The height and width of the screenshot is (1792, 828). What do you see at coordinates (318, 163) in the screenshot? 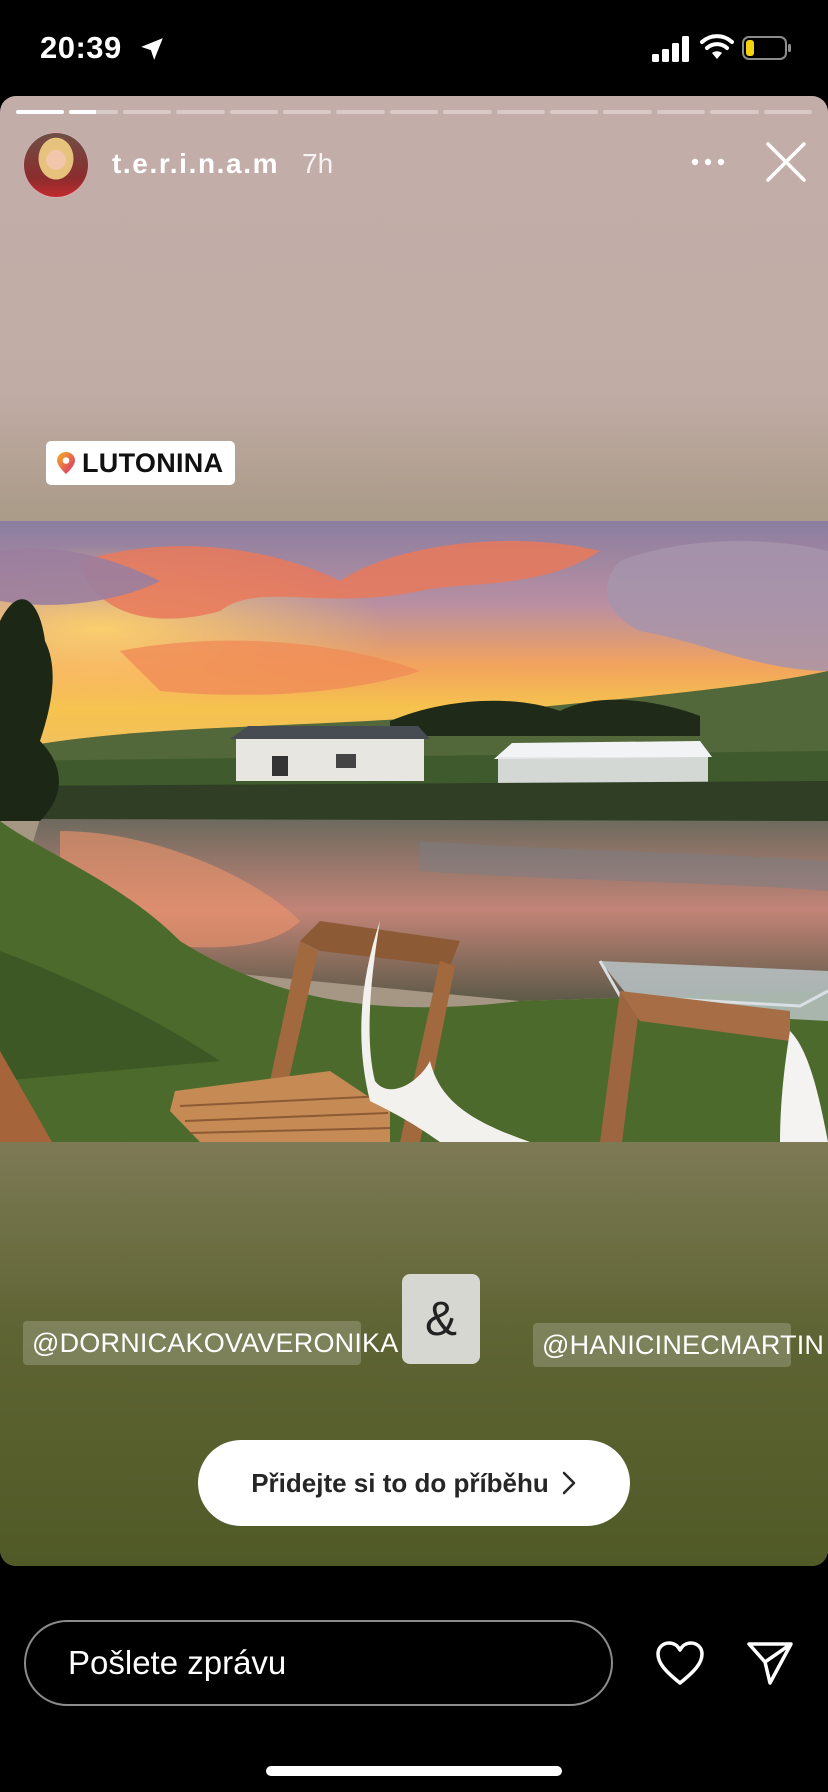
I see `story-time-ago: 7h` at bounding box center [318, 163].